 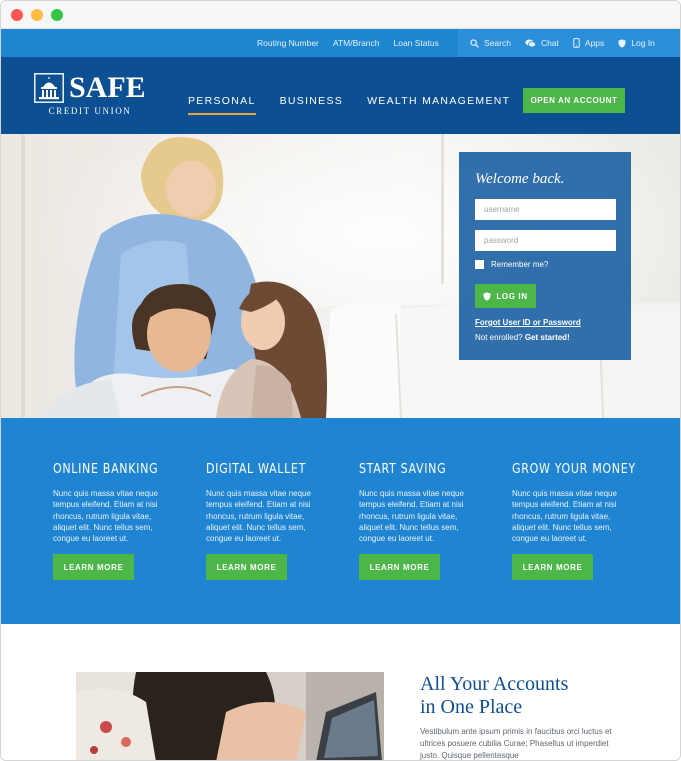 I want to click on loan-status-link: Loan Status, so click(x=416, y=43).